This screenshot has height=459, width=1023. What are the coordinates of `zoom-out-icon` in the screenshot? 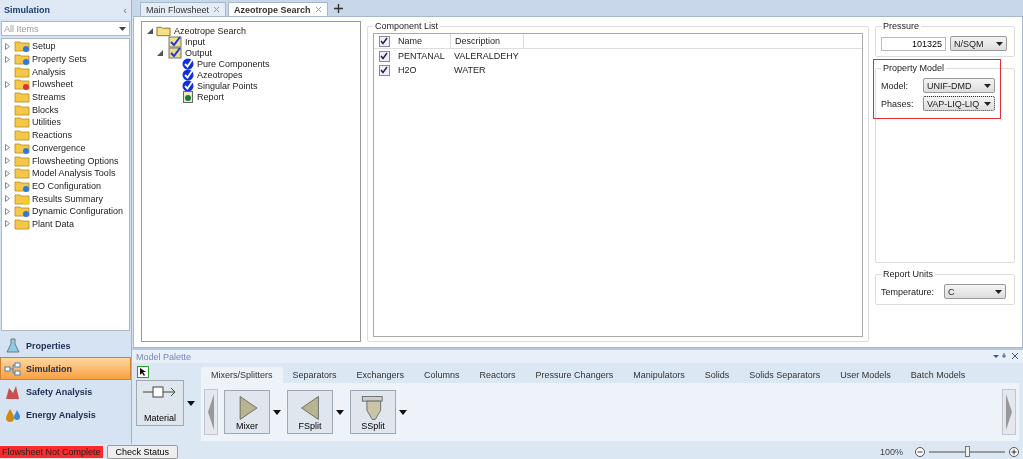 It's located at (920, 451).